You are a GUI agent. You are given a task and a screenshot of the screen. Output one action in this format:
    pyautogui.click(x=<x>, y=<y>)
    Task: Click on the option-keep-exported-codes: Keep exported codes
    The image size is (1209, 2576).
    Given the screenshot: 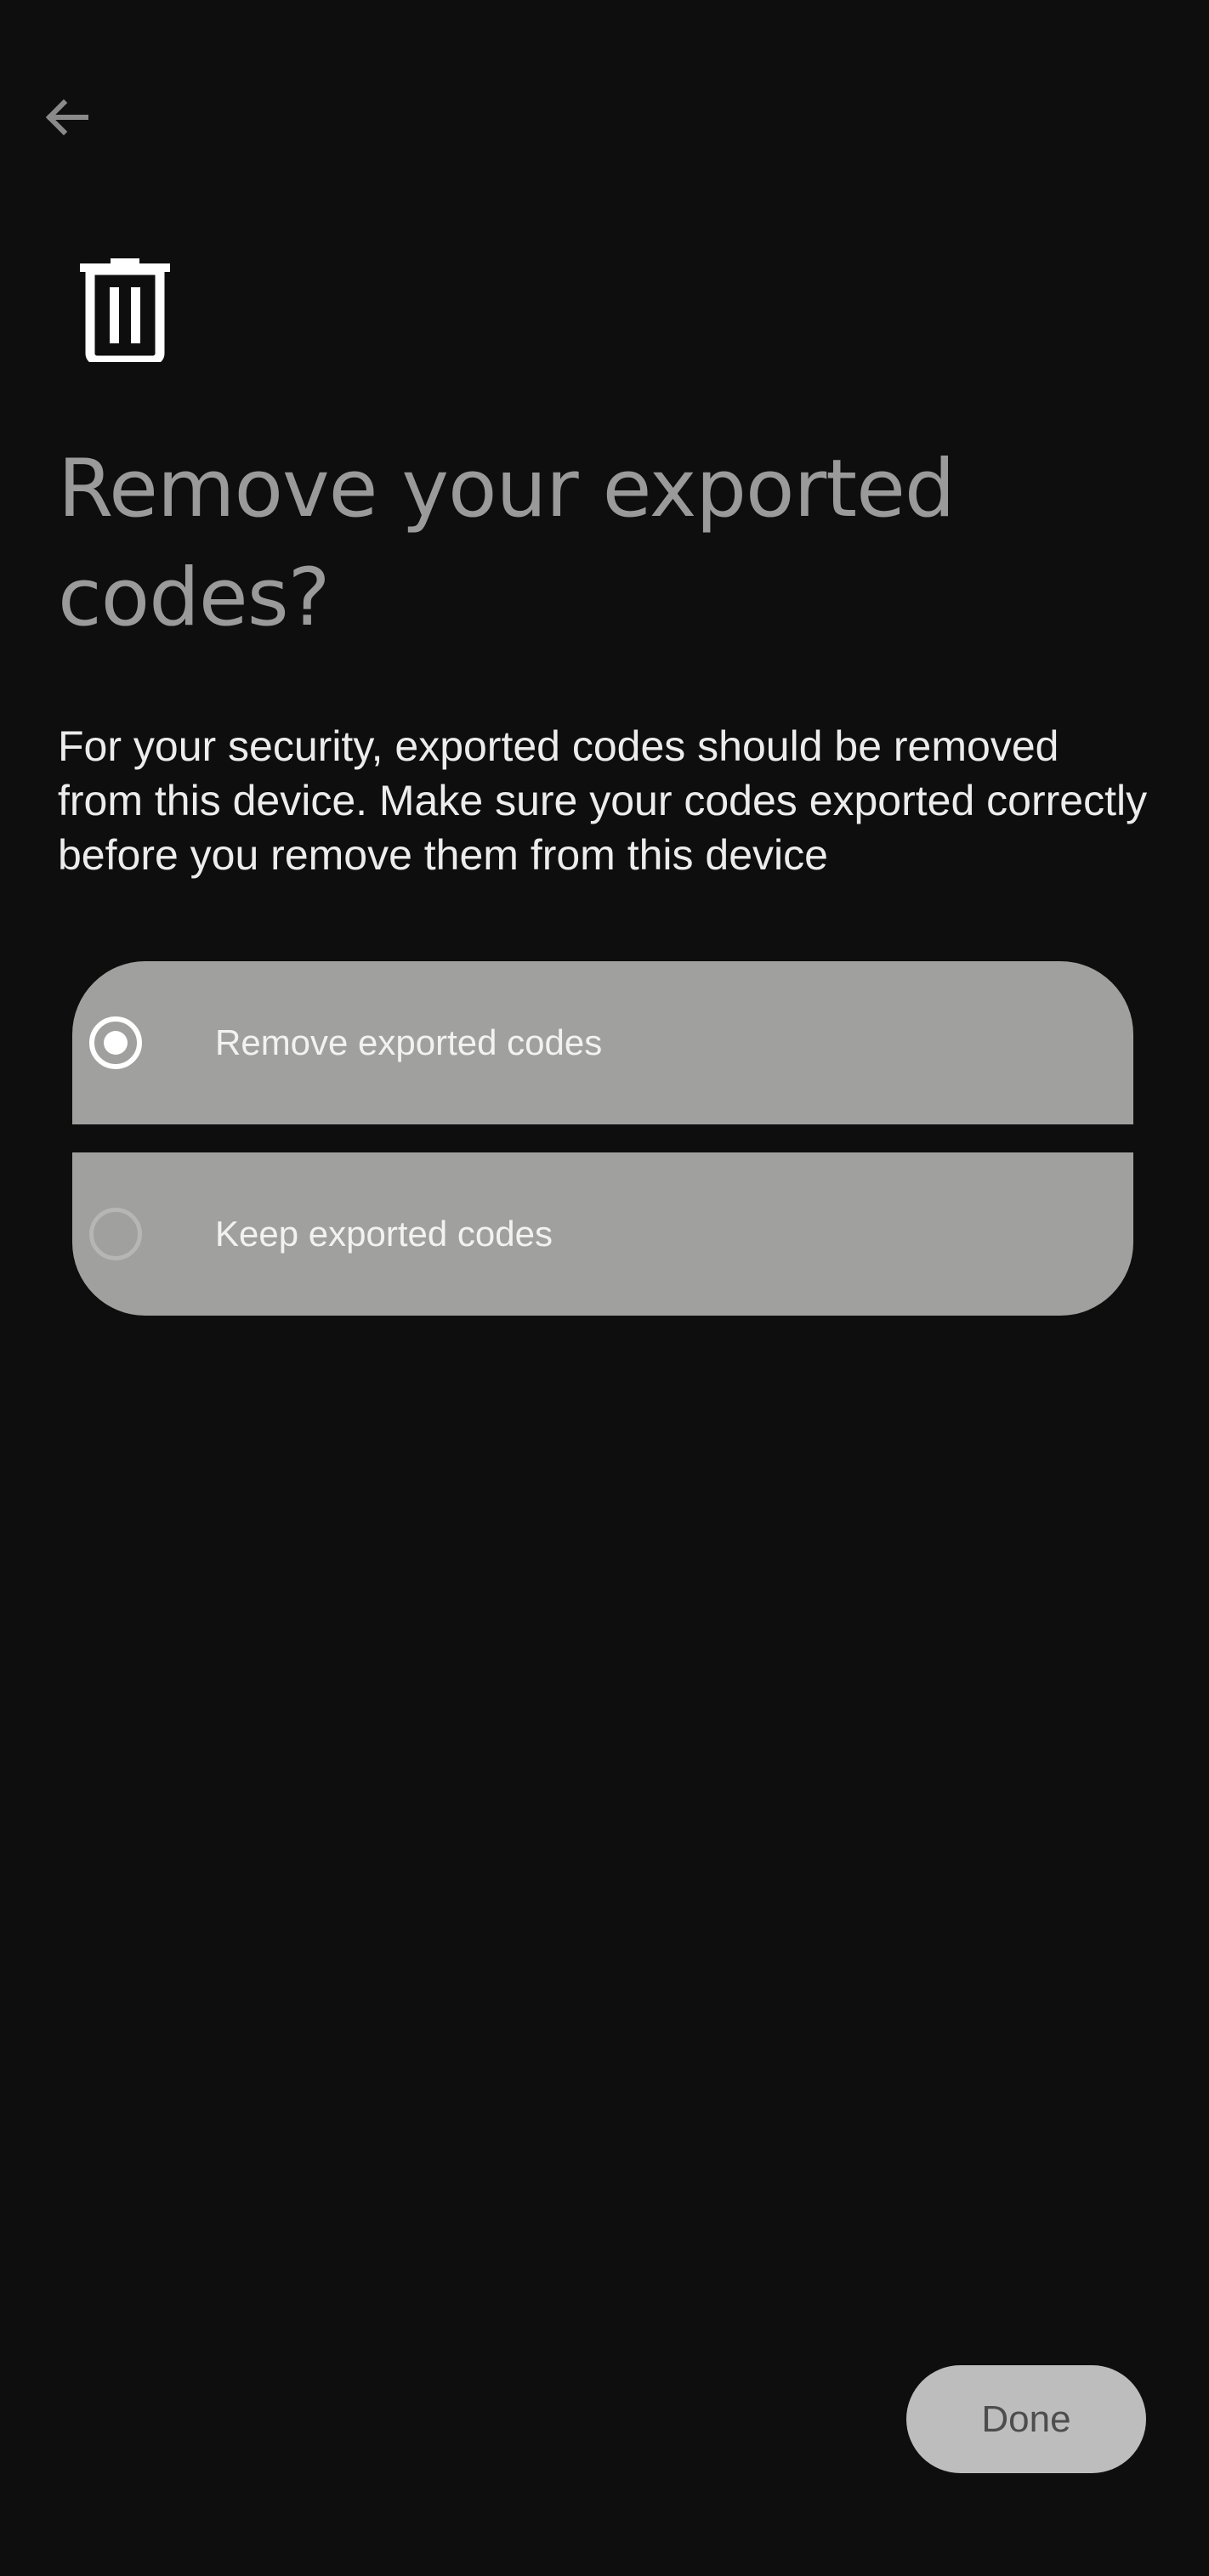 What is the action you would take?
    pyautogui.click(x=602, y=1234)
    